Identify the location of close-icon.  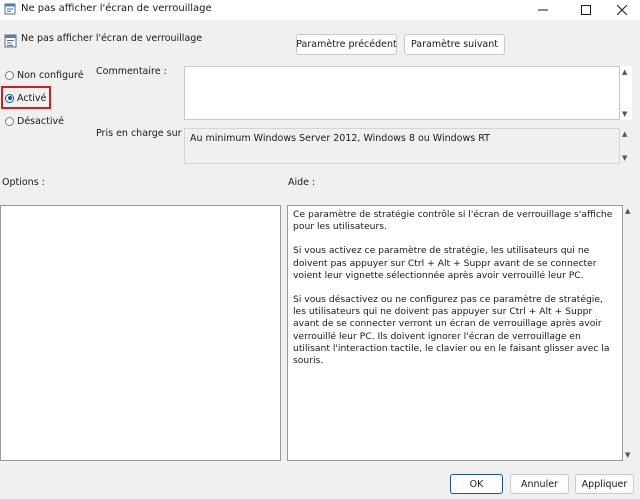
(622, 10).